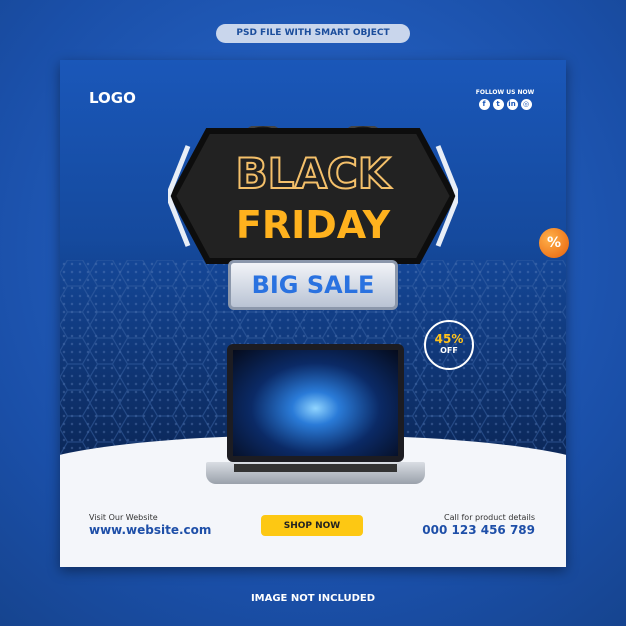  Describe the element at coordinates (313, 598) in the screenshot. I see `image-not-included-label: IMAGE NOT INCLUDED` at that location.